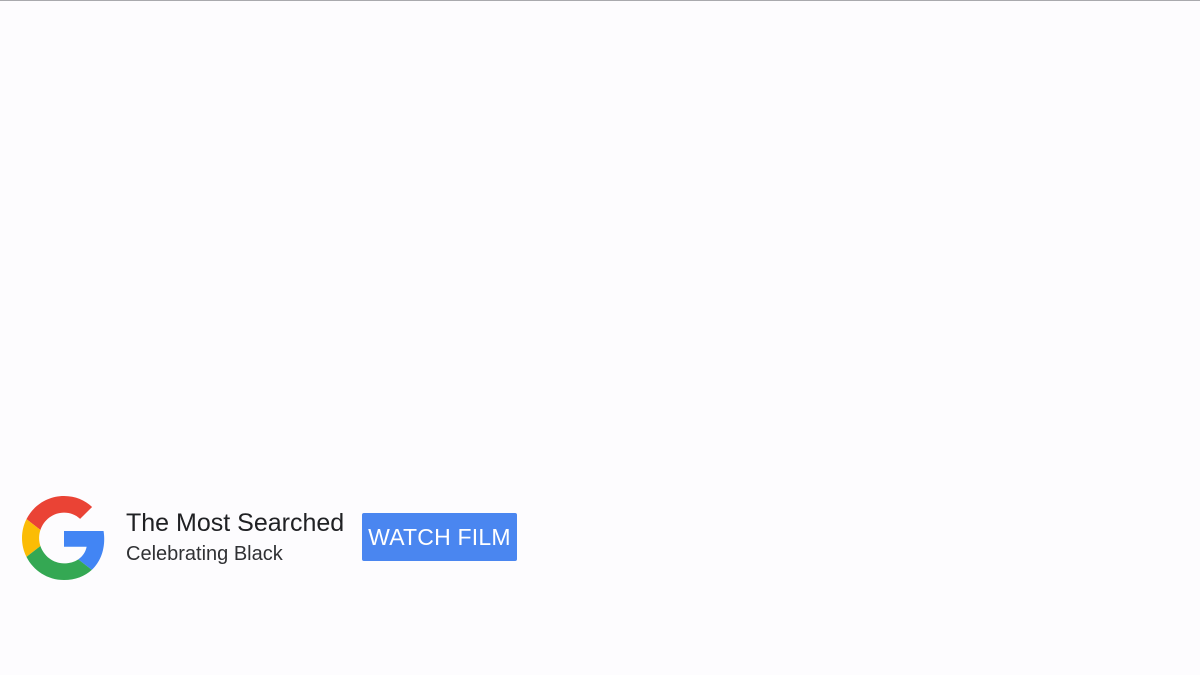  Describe the element at coordinates (235, 538) in the screenshot. I see `ad-text-block: The Most Searched Celebrating Black` at that location.